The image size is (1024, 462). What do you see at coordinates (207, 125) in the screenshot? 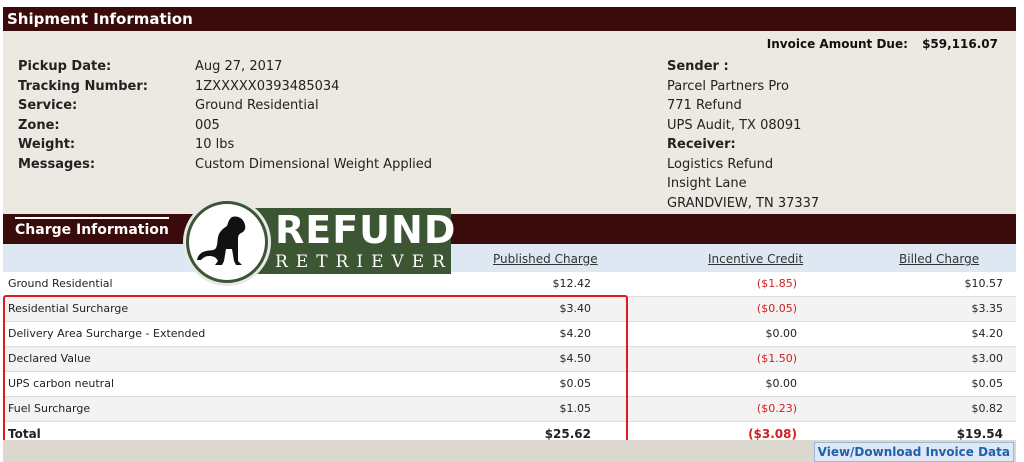
I see `zone-value: 005` at bounding box center [207, 125].